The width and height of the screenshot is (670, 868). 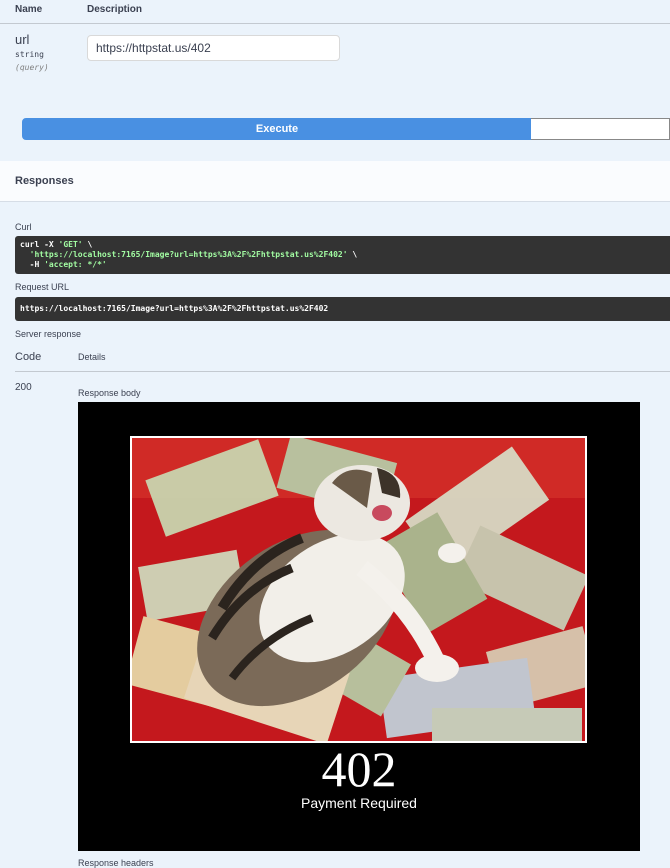 I want to click on responses-title: Responses, so click(x=44, y=181).